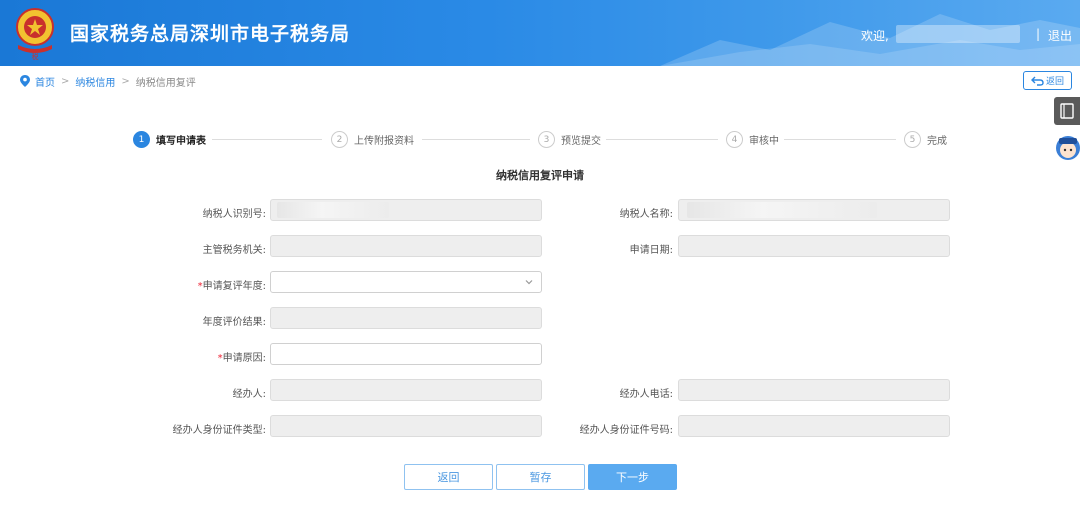 The height and width of the screenshot is (511, 1080). Describe the element at coordinates (210, 34) in the screenshot. I see `site-title: 国家税务总局深圳市电子税务局` at that location.